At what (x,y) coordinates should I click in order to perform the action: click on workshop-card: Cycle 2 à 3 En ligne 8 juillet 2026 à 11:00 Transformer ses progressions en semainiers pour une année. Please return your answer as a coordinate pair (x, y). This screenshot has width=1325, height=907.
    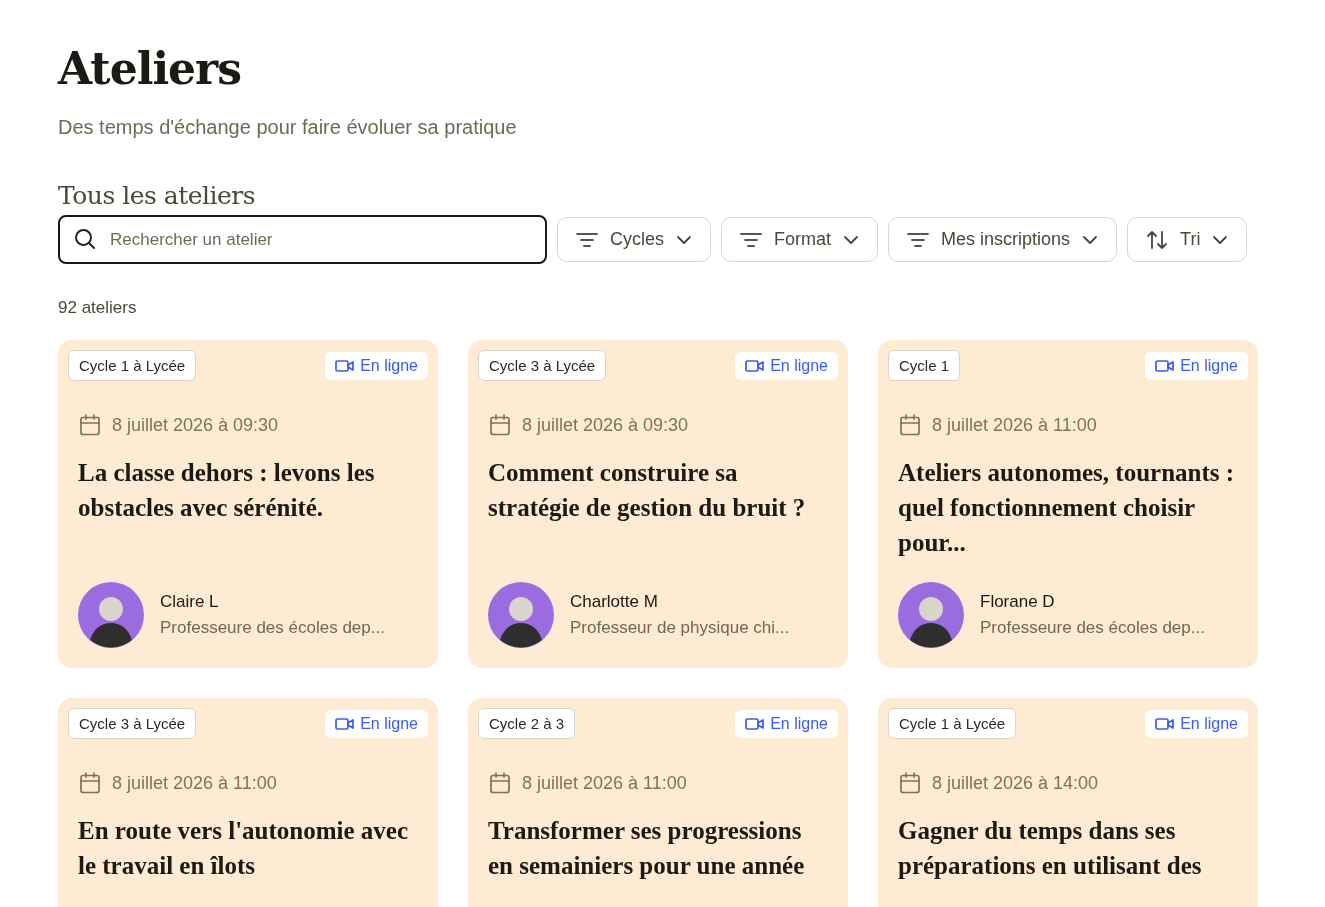
    Looking at the image, I should click on (658, 802).